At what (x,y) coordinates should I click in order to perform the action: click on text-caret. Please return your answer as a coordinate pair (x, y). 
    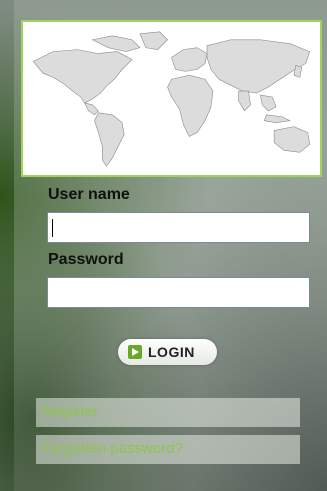
    Looking at the image, I should click on (52, 228).